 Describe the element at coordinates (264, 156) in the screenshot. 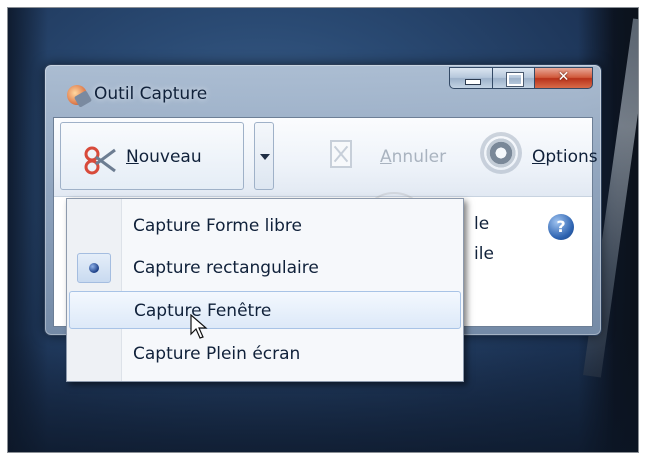

I see `new-dropdown-button` at that location.